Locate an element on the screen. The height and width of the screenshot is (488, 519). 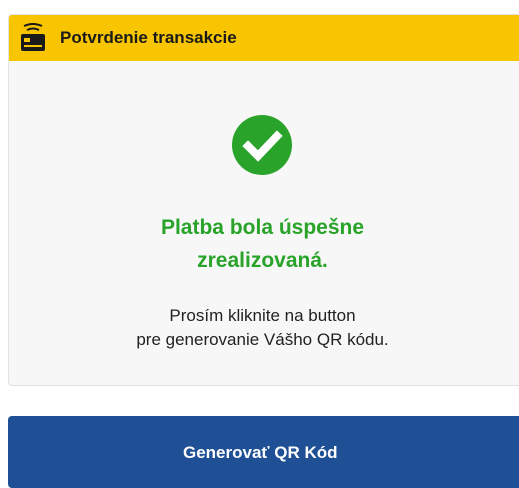
instruction-line-1: Prosím kliknite na button is located at coordinates (262, 315).